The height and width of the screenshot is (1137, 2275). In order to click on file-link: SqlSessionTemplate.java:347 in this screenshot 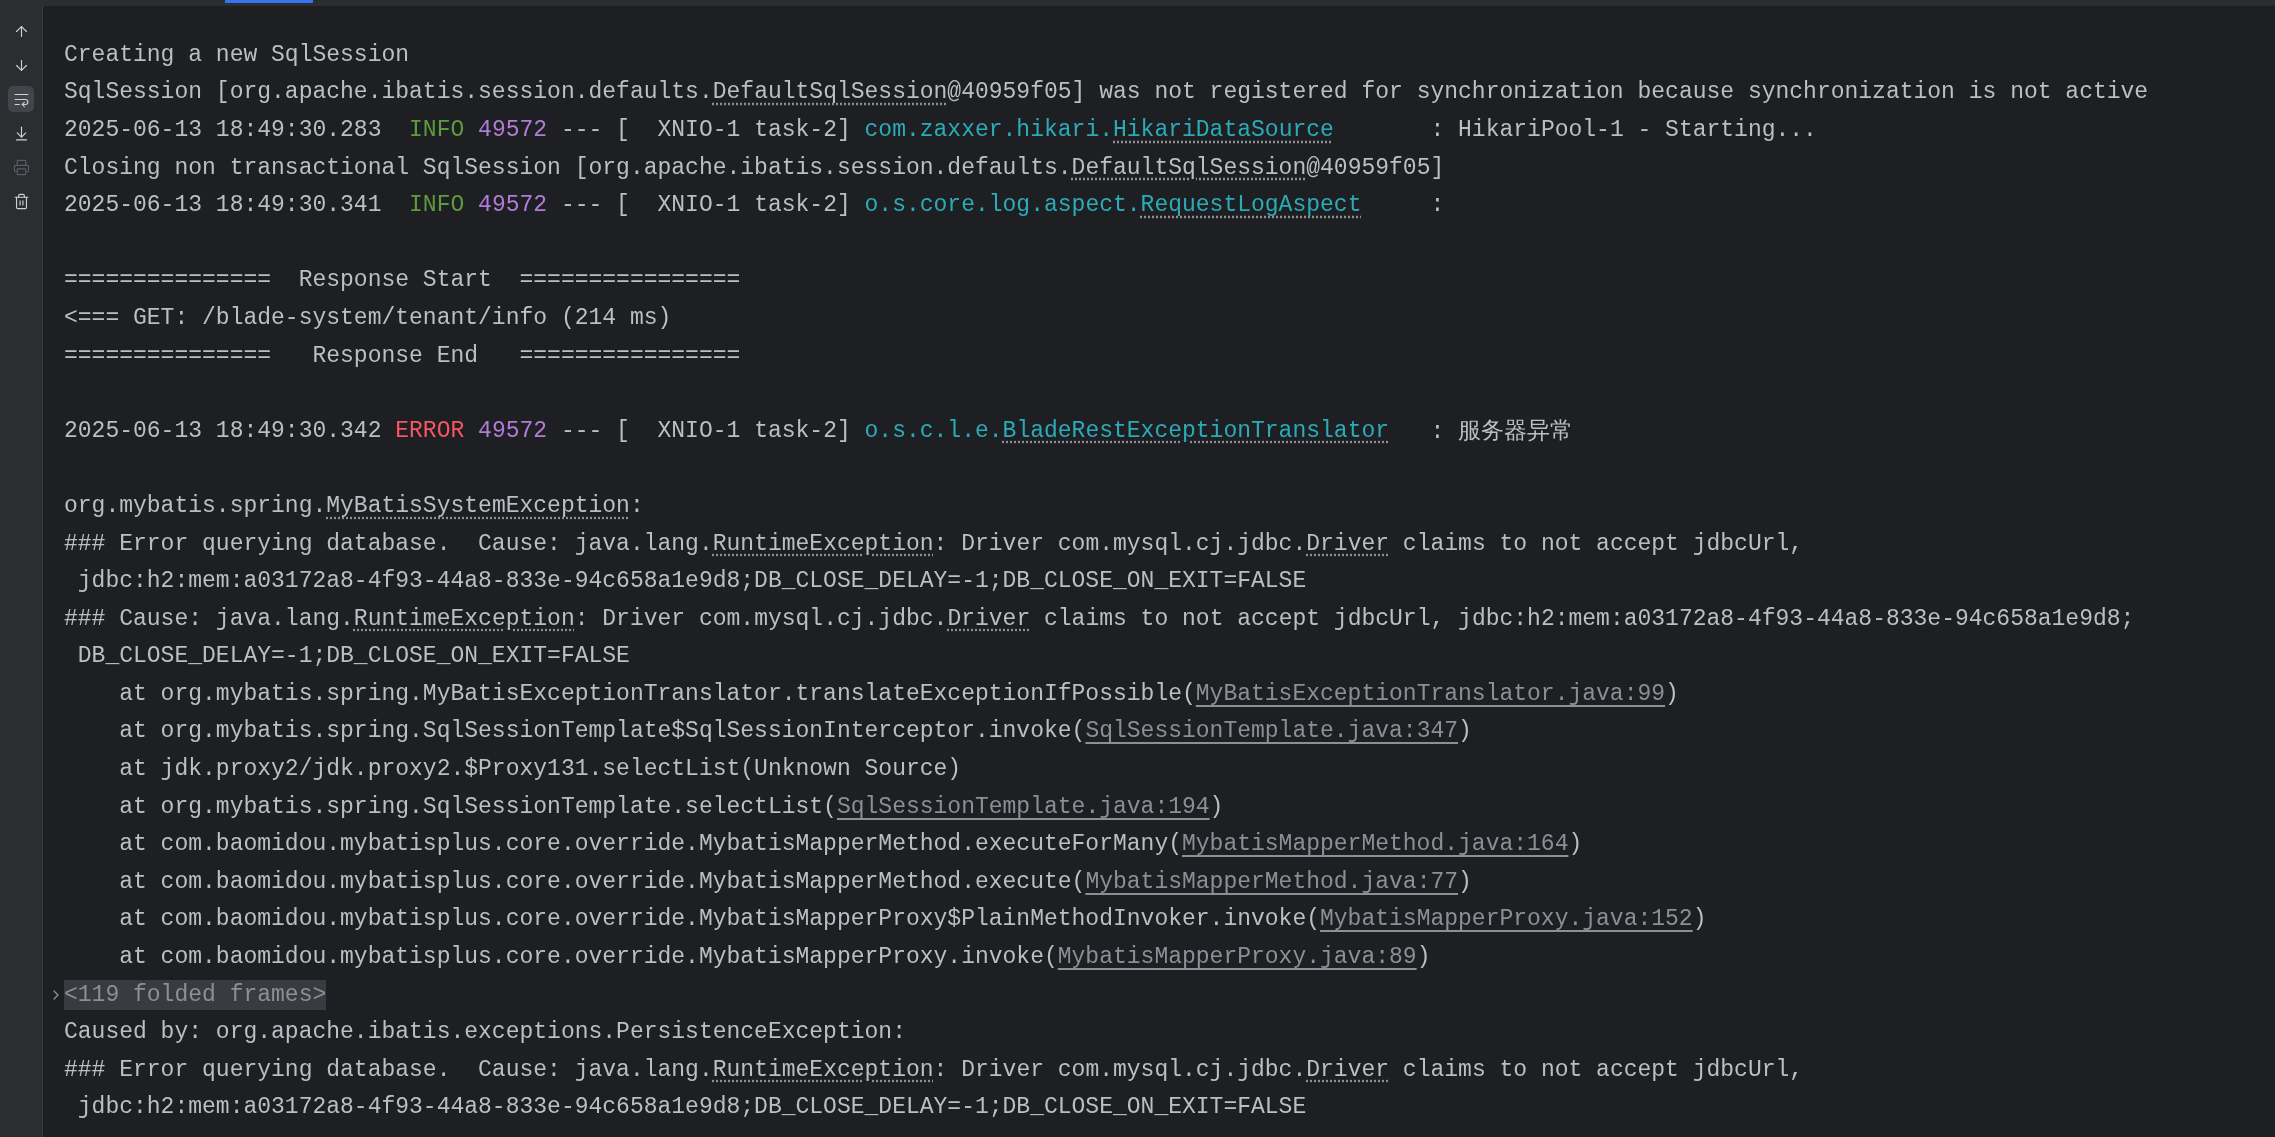, I will do `click(1272, 731)`.